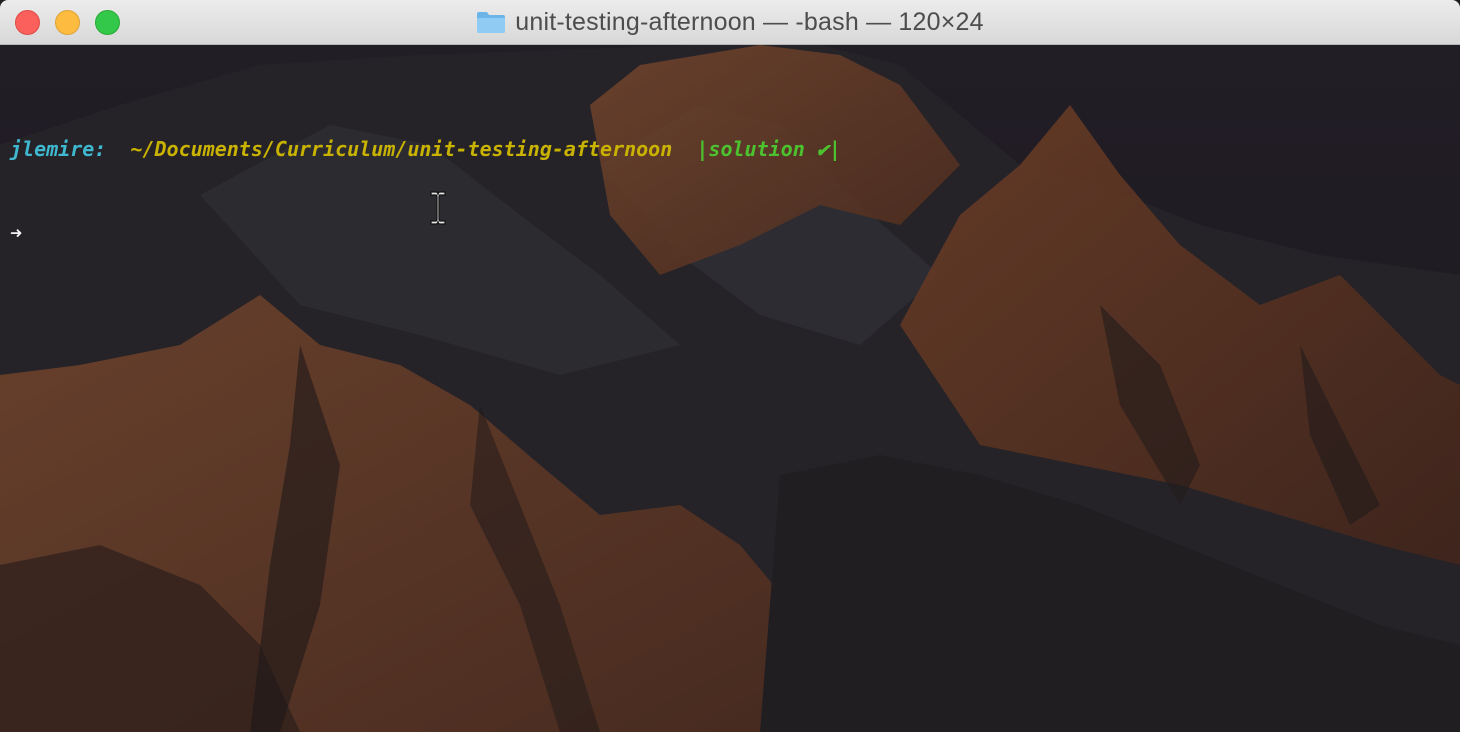 This screenshot has width=1460, height=732. Describe the element at coordinates (16, 233) in the screenshot. I see `prompt-arrow-icon: ➜` at that location.